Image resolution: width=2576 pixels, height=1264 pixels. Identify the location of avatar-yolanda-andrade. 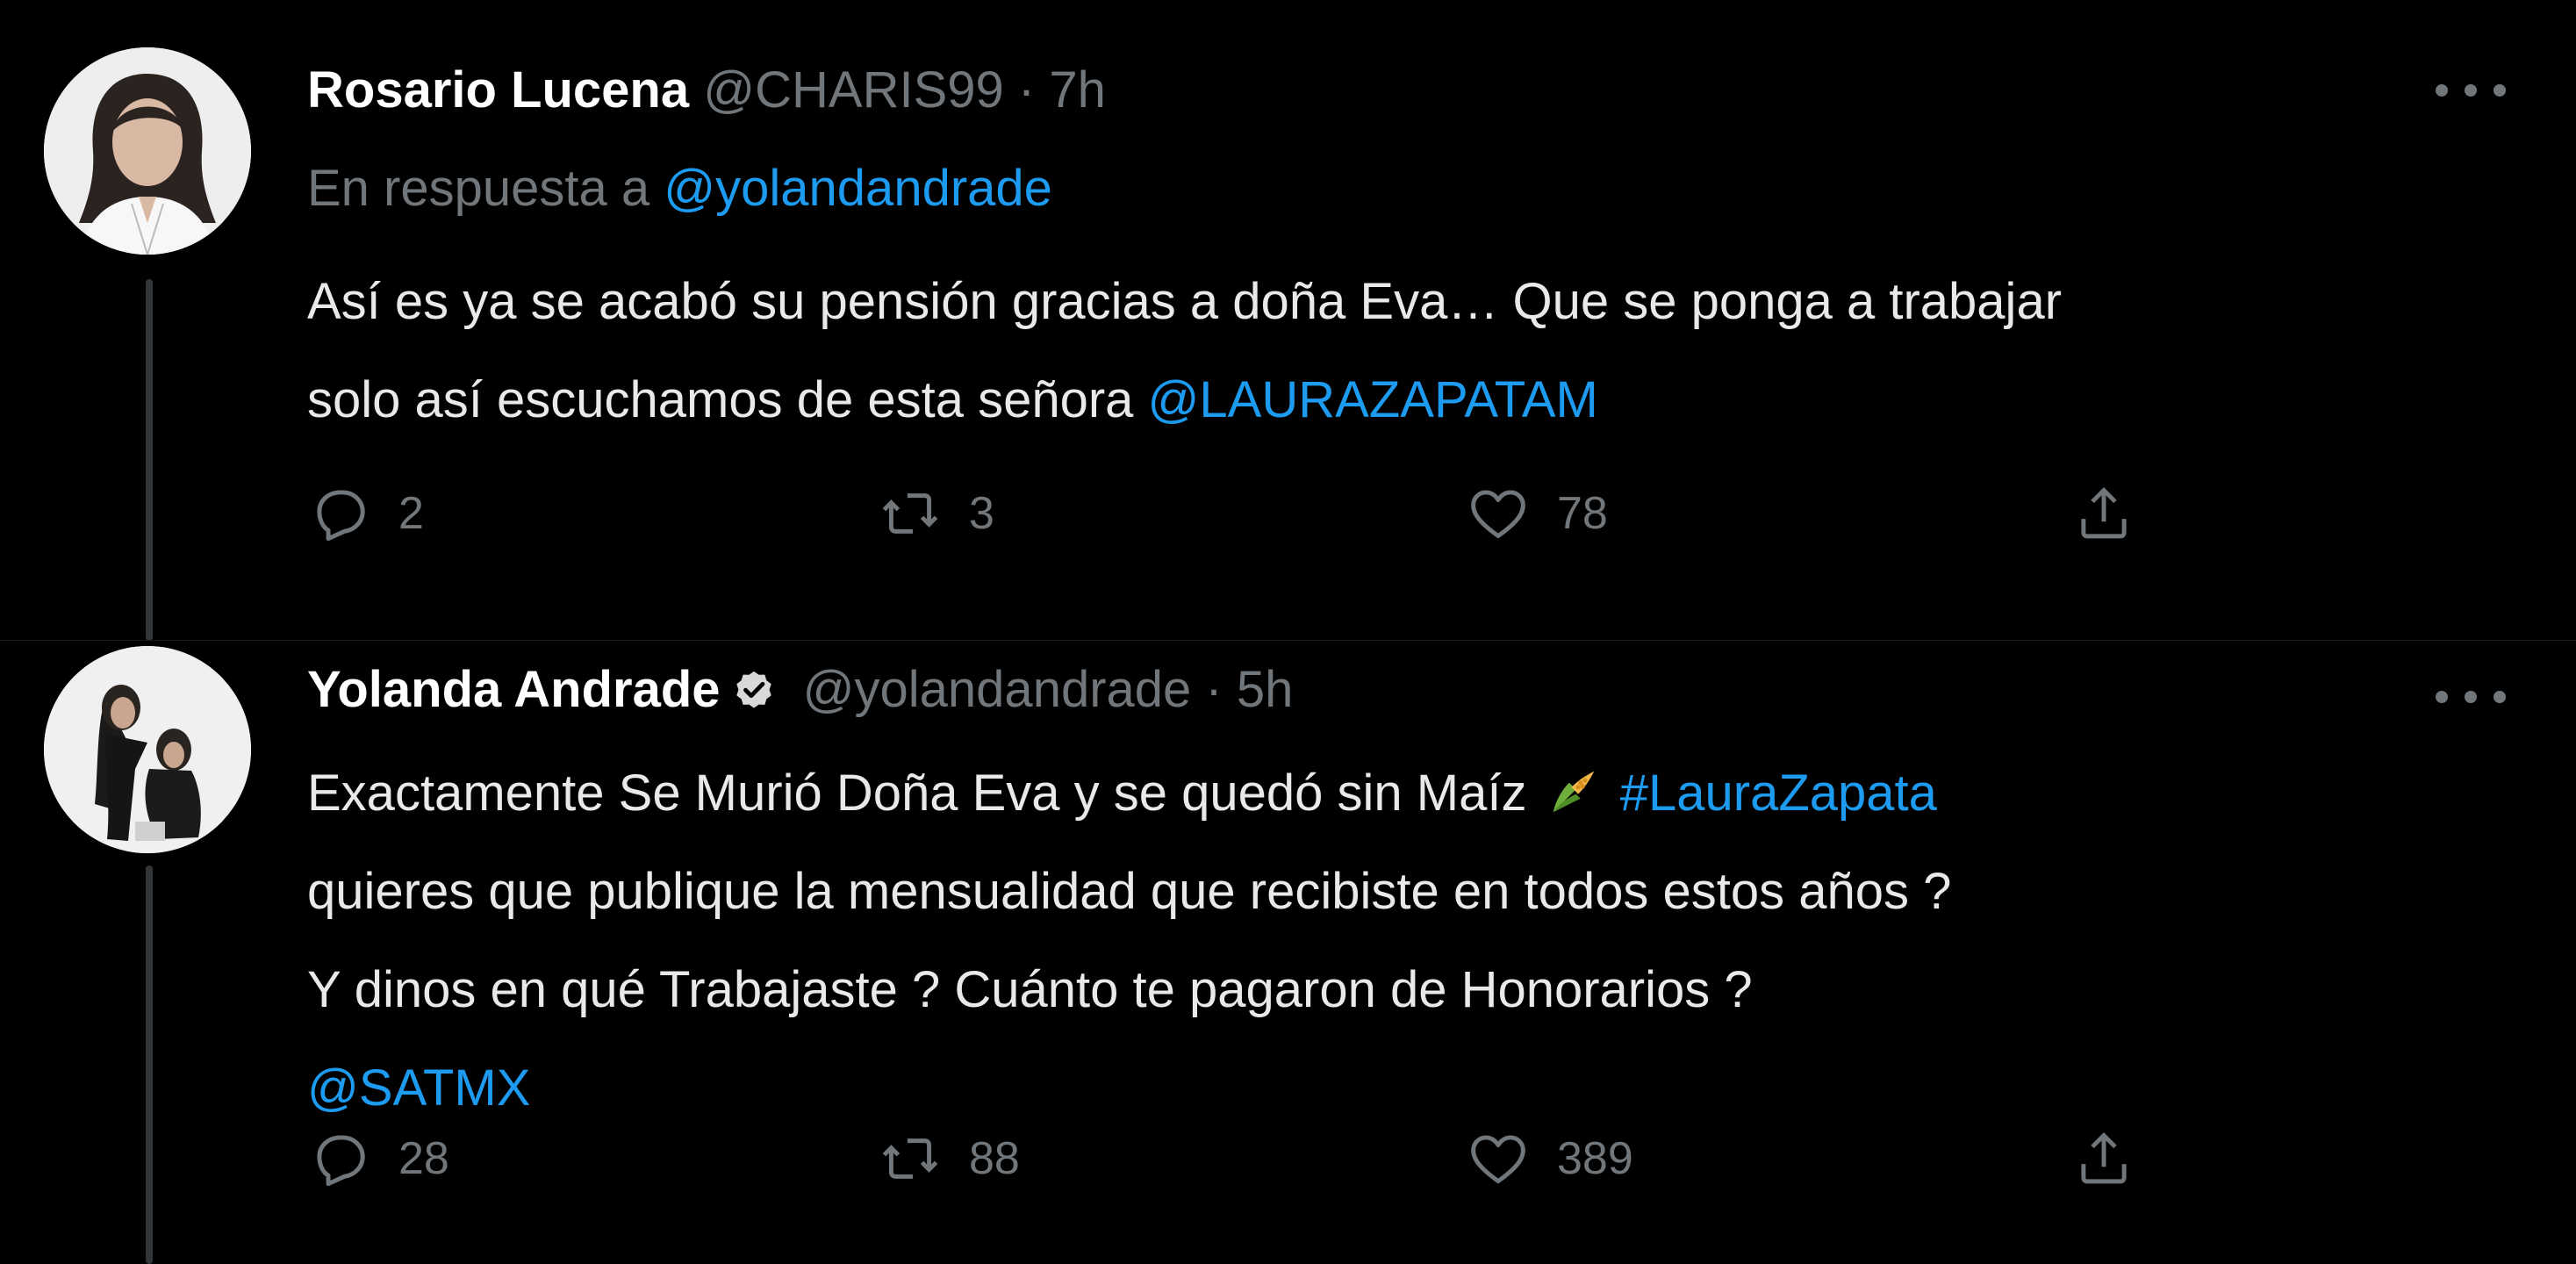
(147, 749).